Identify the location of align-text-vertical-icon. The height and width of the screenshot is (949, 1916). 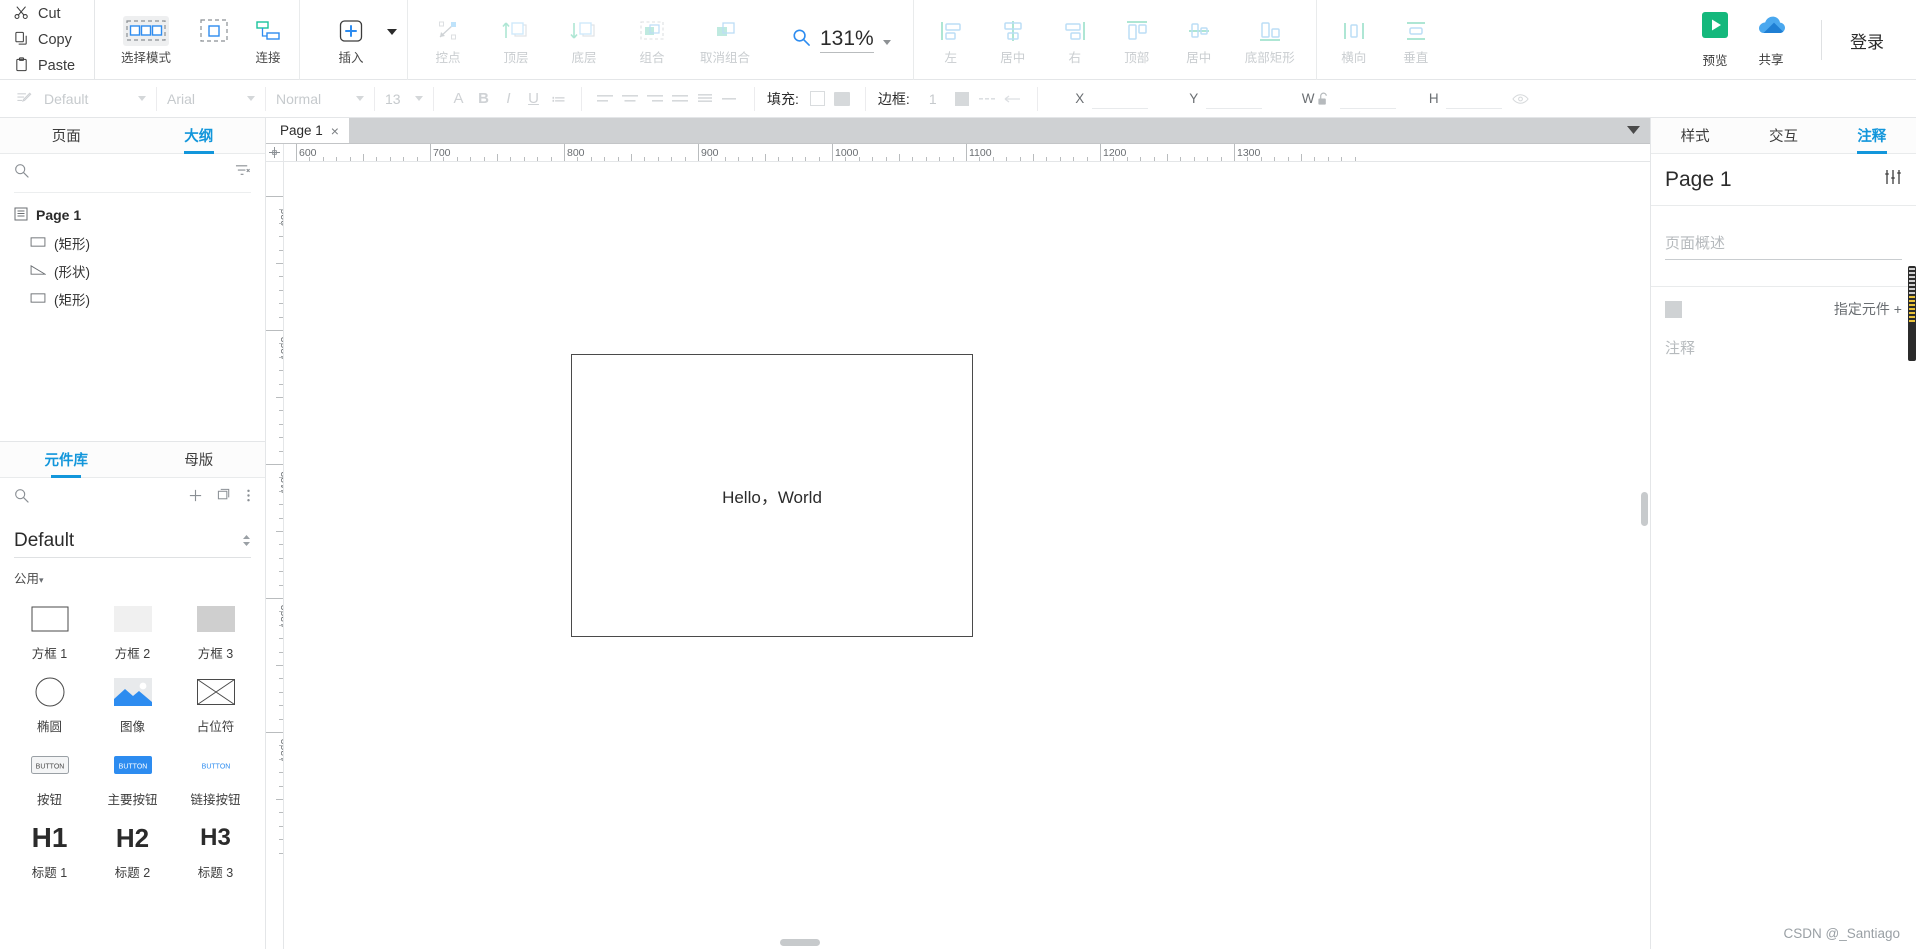
(704, 99).